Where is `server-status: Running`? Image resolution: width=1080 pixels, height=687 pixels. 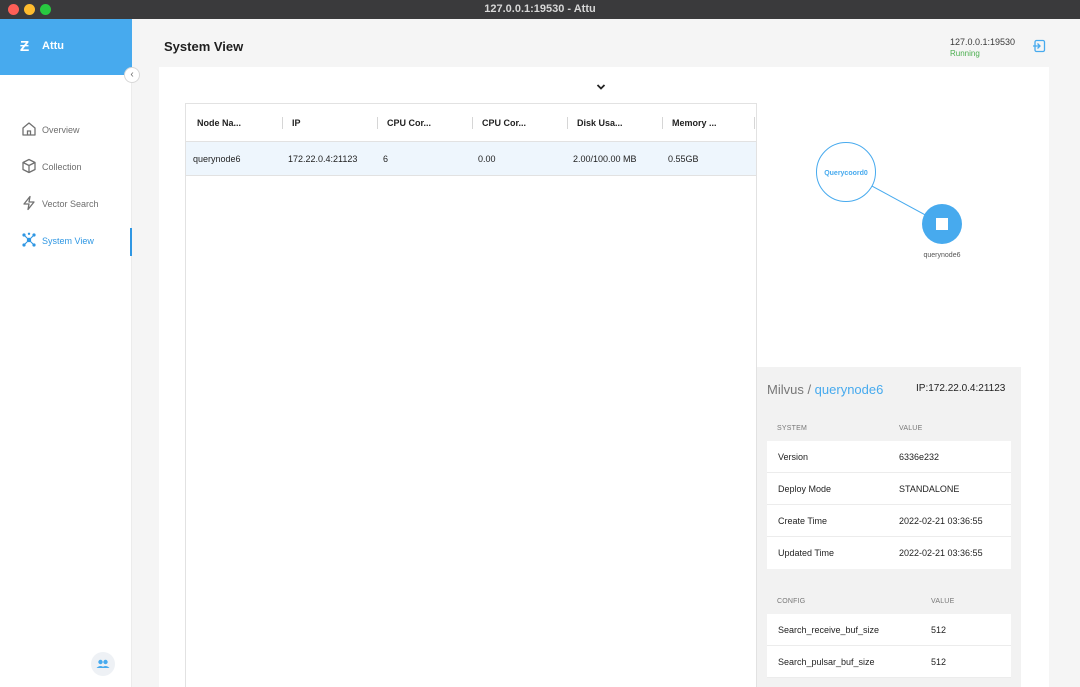
server-status: Running is located at coordinates (965, 53).